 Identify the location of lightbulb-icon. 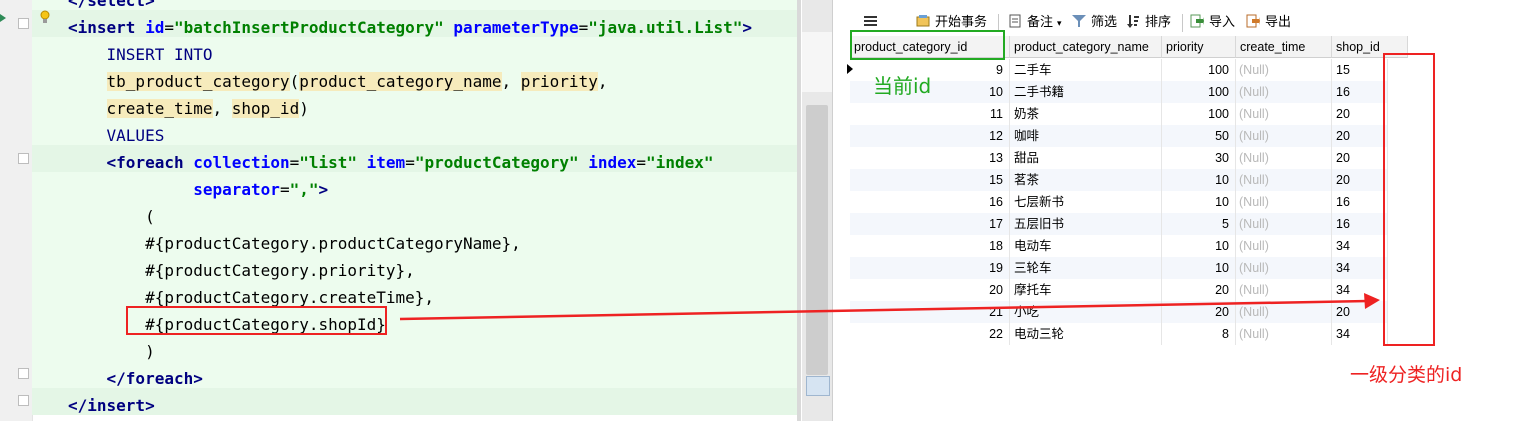
(45, 17).